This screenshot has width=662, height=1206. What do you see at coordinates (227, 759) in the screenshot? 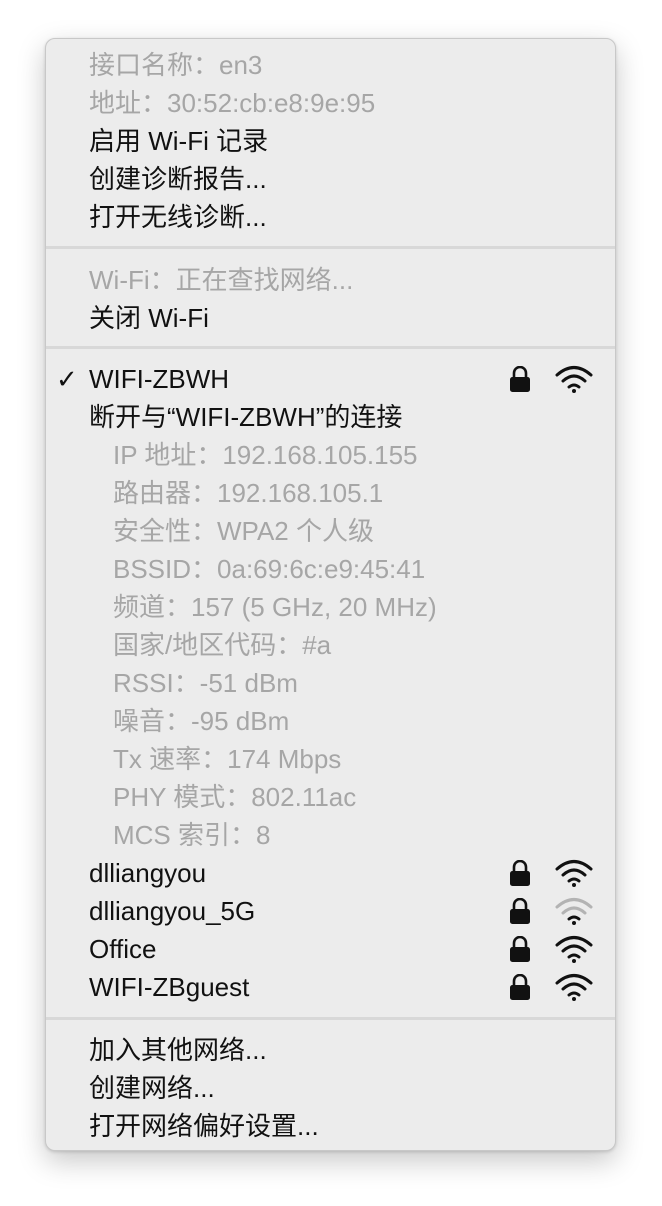
I see `detail-label: Tx 速率：174 Mbps` at bounding box center [227, 759].